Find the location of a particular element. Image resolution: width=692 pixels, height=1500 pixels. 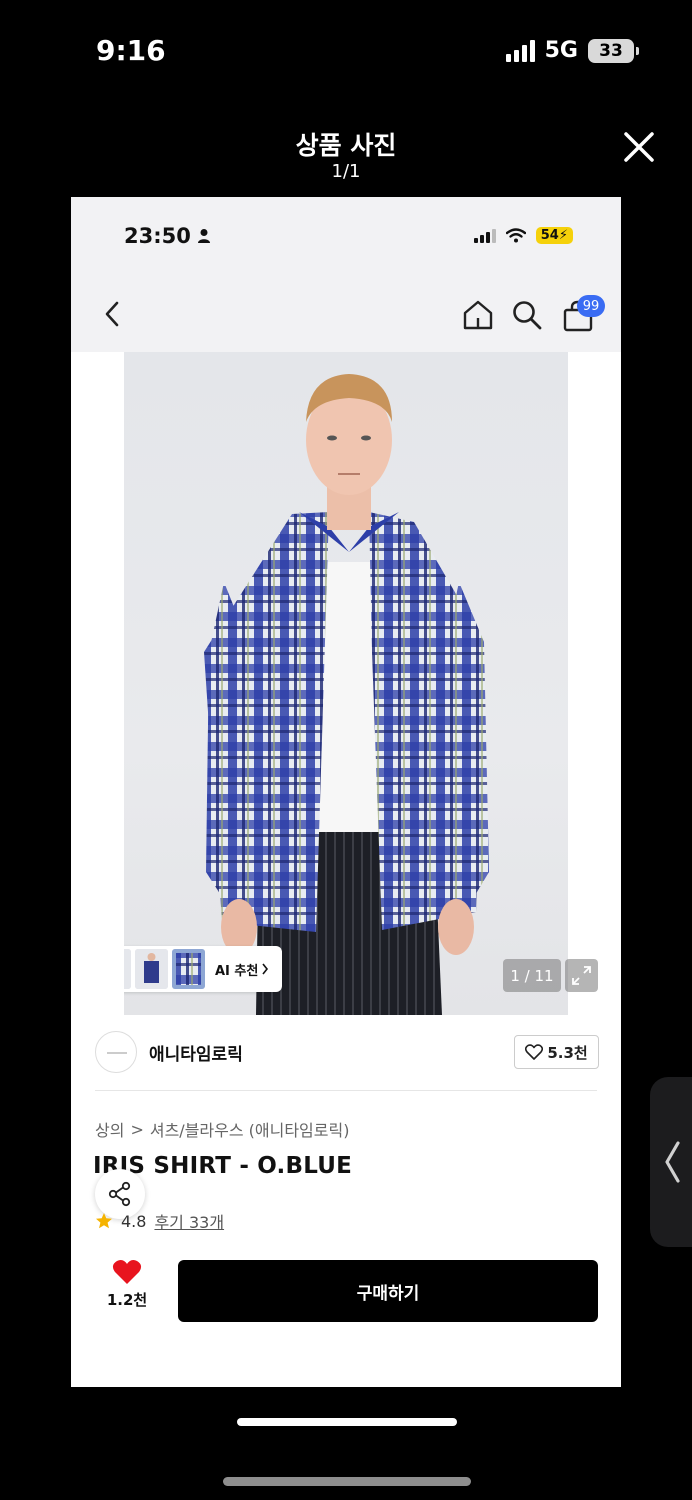

bottom-action-bar: 1.2천 구매하기 is located at coordinates (346, 1317).